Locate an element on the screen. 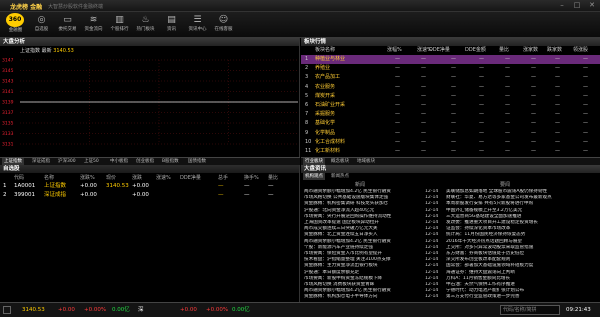 Image resolution: width=600 pixels, height=317 pixels. watchlist-col-header: 涨跌 is located at coordinates (137, 177).